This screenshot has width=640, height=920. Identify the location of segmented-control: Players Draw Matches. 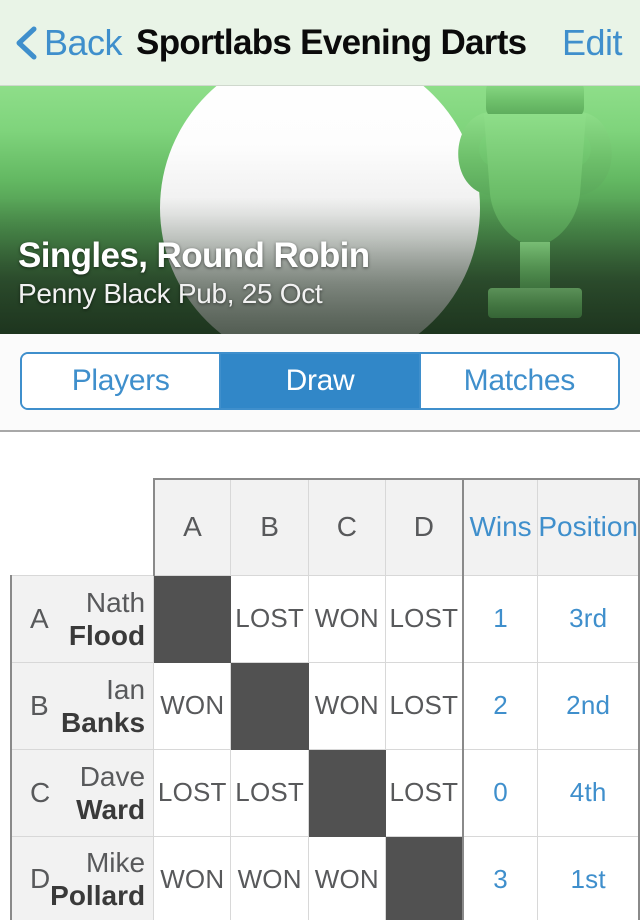
(320, 381).